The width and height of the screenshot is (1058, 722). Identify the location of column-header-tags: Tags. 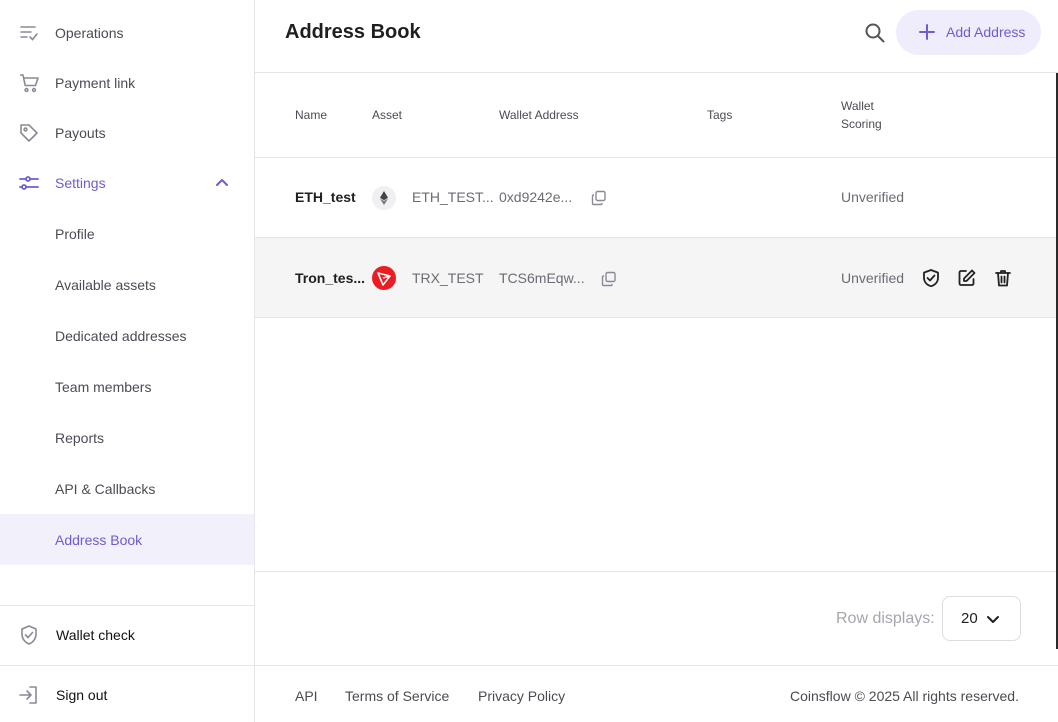
(720, 115).